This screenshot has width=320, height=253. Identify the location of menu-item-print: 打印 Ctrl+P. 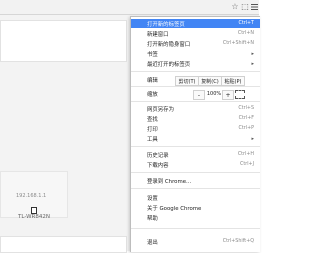
(195, 128).